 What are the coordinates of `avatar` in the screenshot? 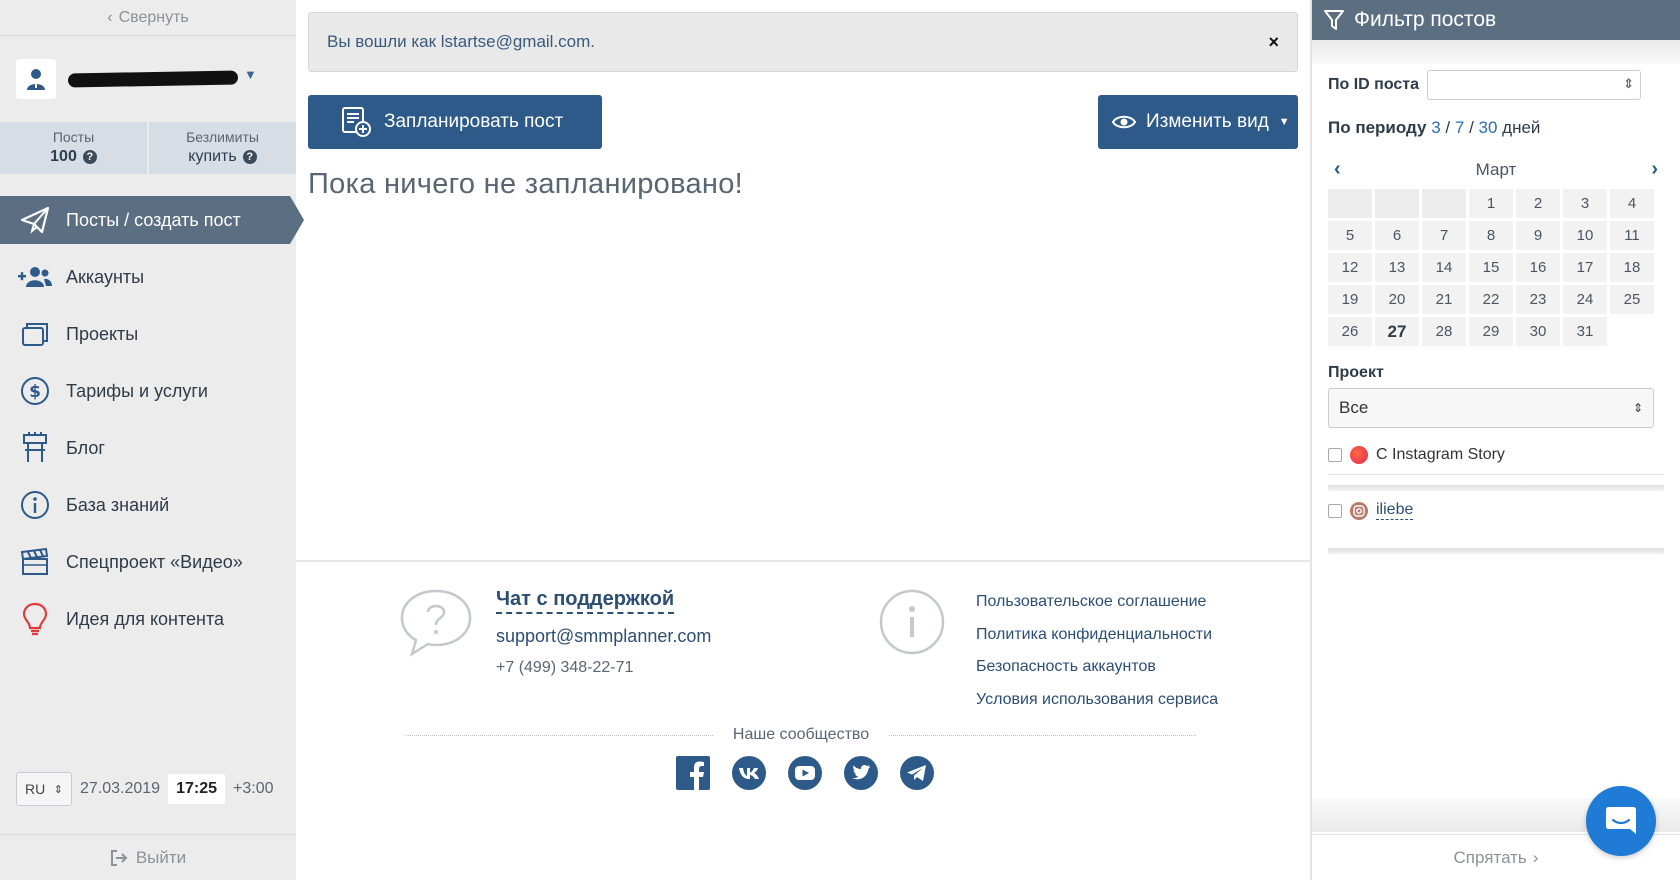 It's located at (36, 79).